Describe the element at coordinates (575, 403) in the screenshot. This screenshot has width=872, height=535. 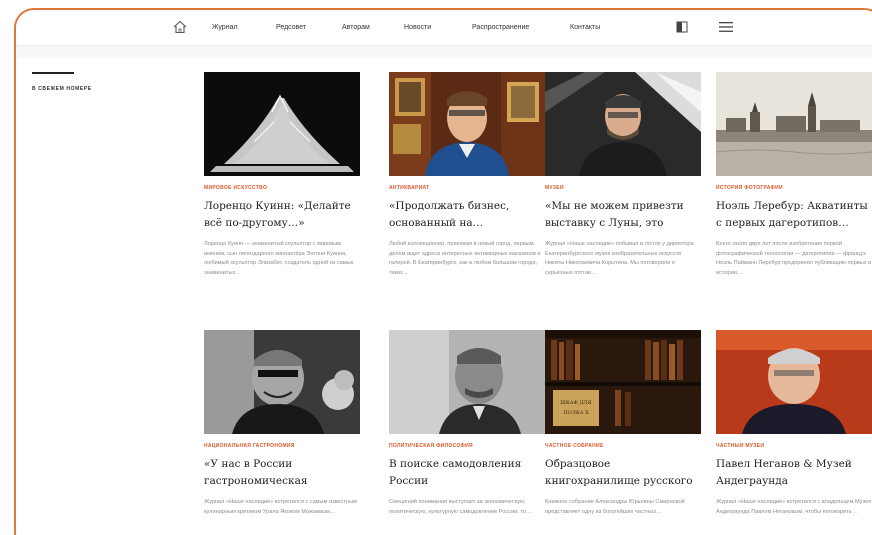
I see `bookshelf-plaque-line1: ШКАФ ДЛЯ` at that location.